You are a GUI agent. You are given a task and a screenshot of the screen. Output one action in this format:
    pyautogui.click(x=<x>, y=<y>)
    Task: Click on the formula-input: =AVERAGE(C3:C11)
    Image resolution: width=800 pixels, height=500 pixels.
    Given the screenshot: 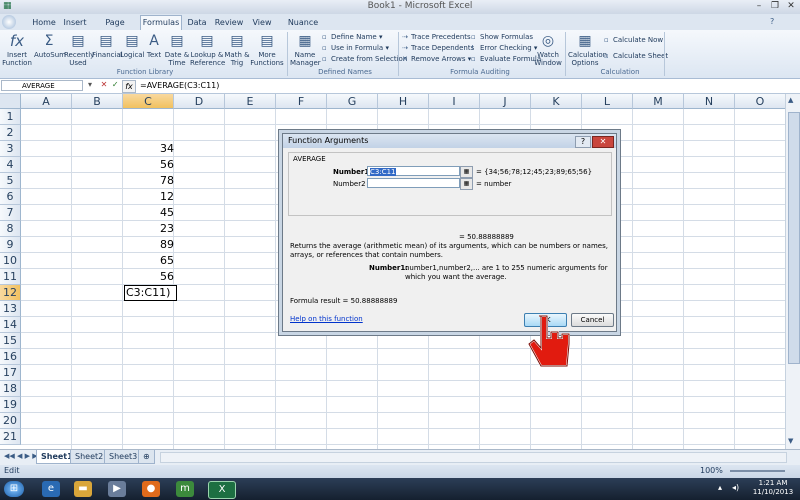 What is the action you would take?
    pyautogui.click(x=179, y=86)
    